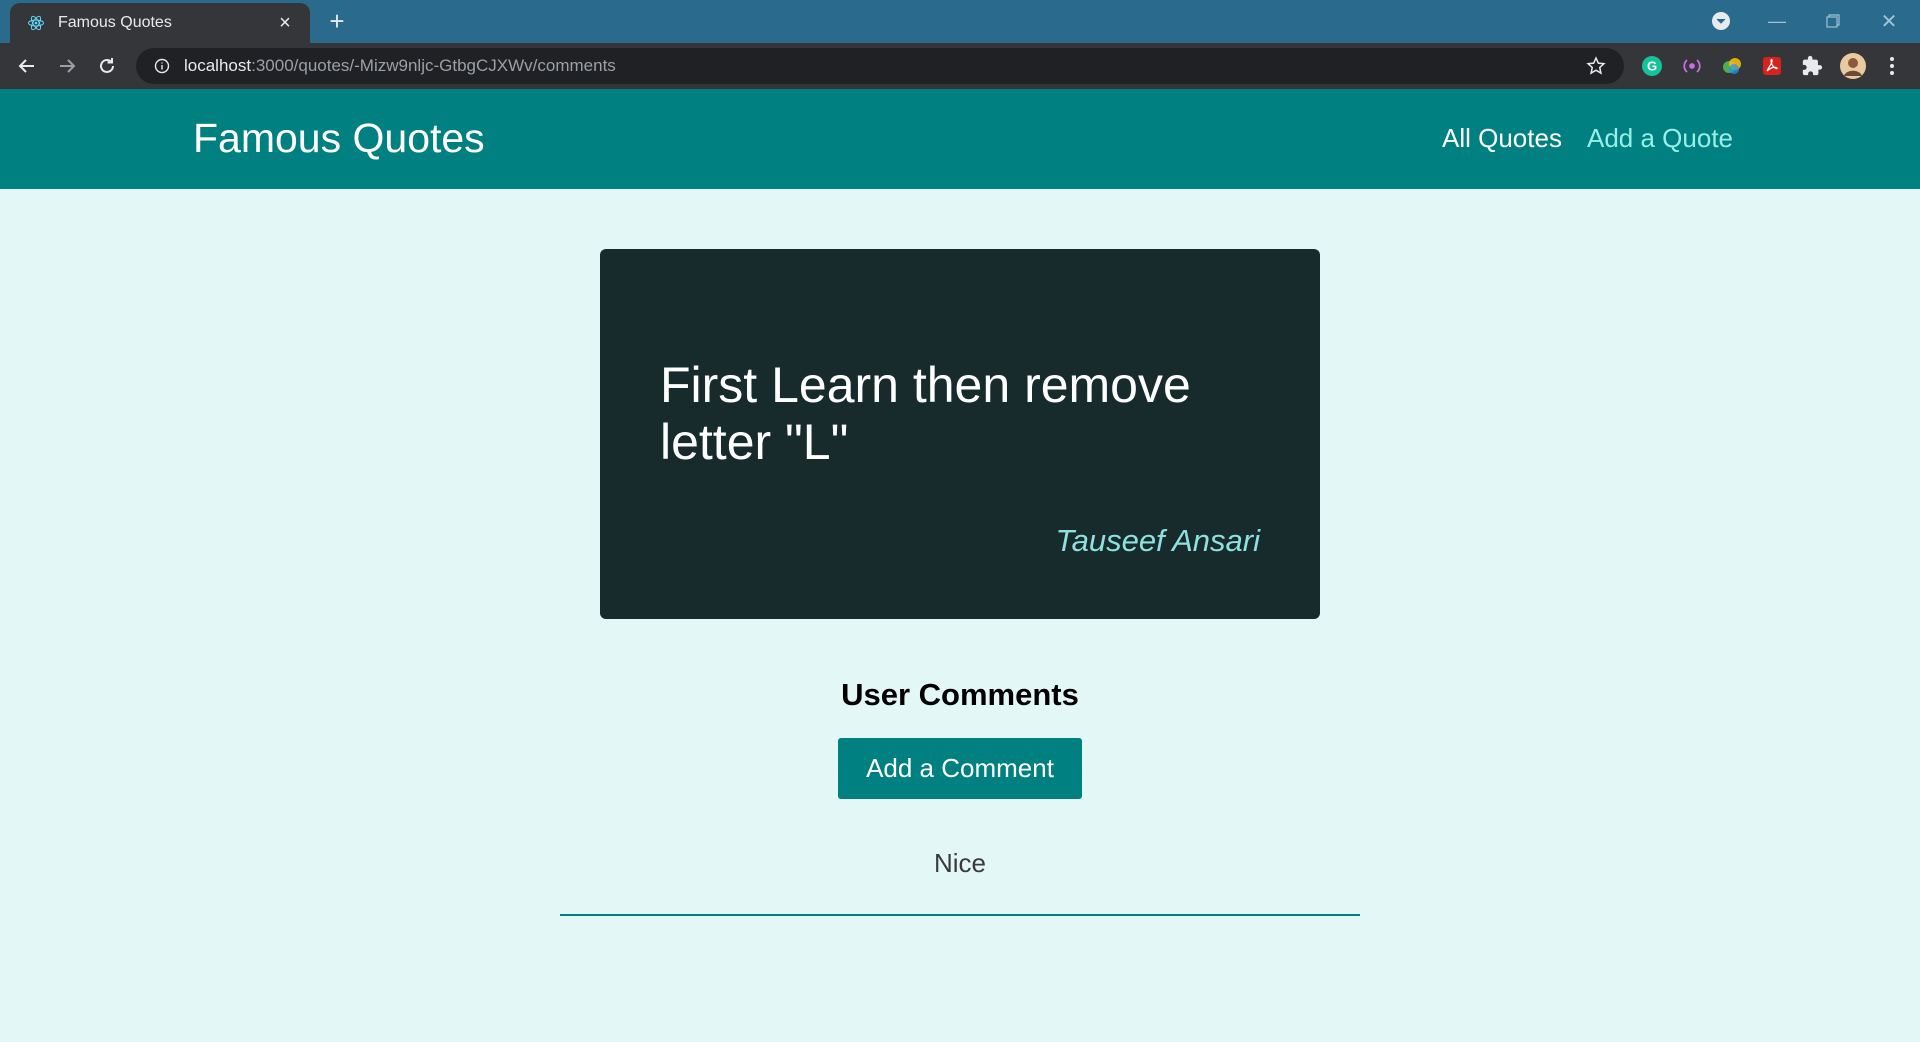  Describe the element at coordinates (925, 413) in the screenshot. I see `quote-text: First Learn then remove letter "L"` at that location.